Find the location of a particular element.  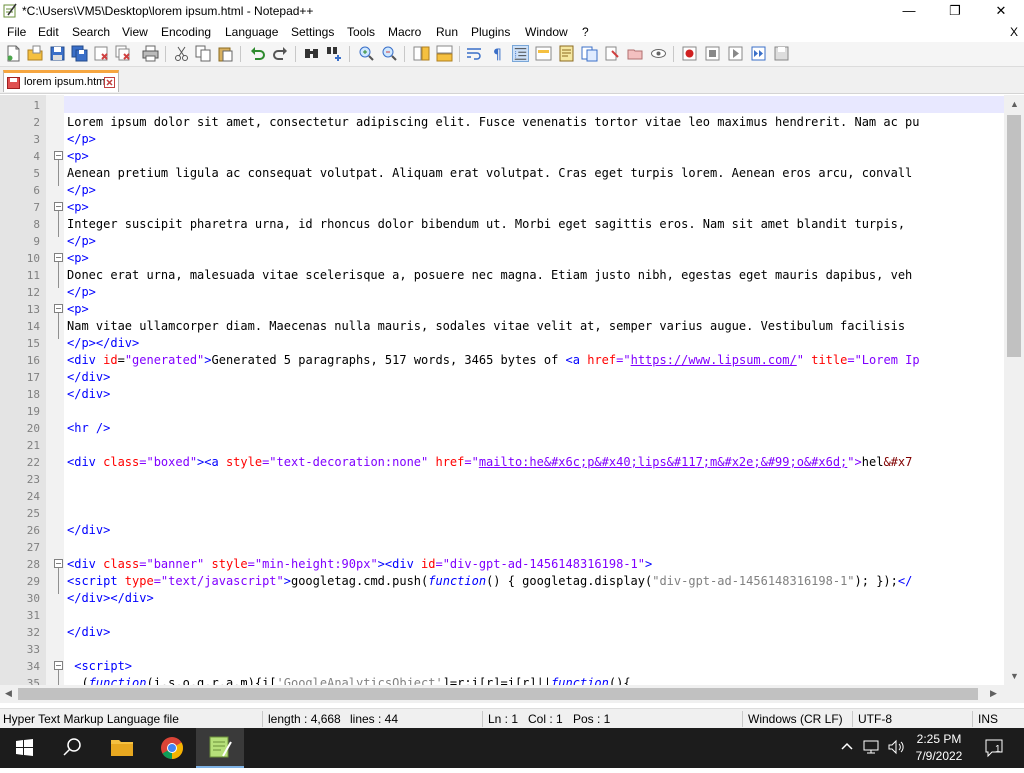

folder-as-workspace-icon is located at coordinates (612, 53).